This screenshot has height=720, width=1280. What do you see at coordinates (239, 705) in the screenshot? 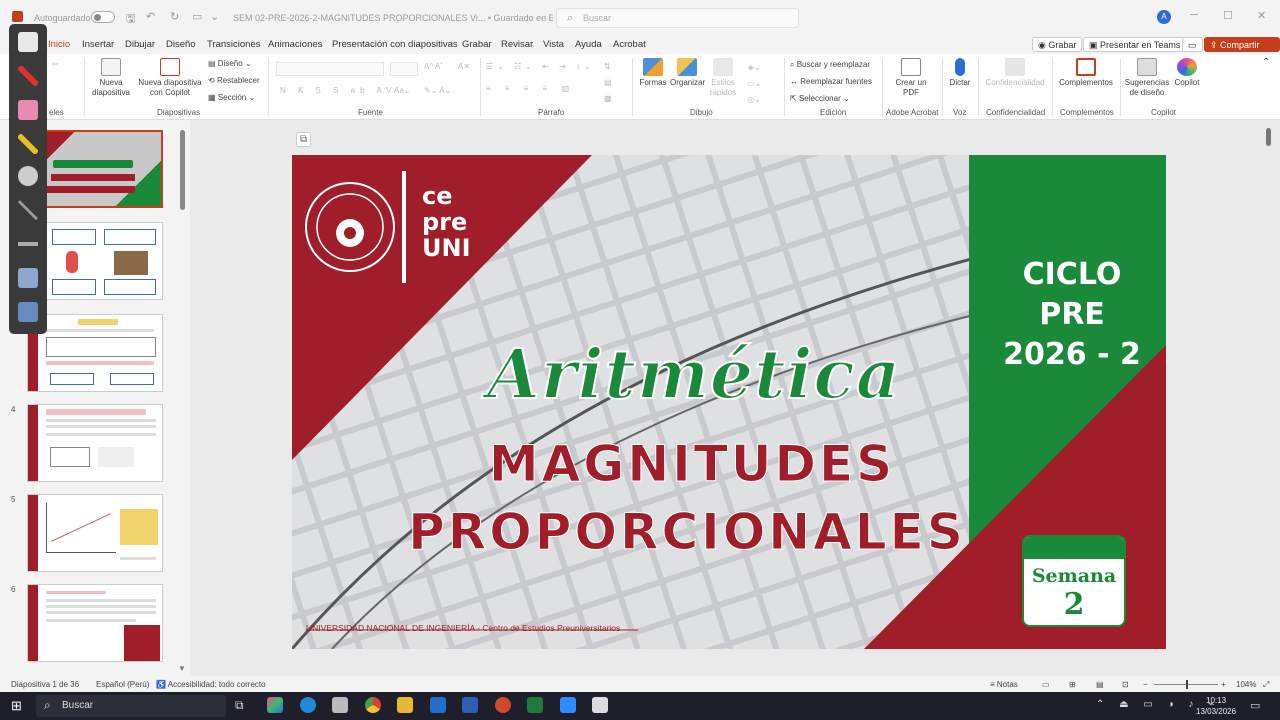
I see `task-view-icon: ⧉` at bounding box center [239, 705].